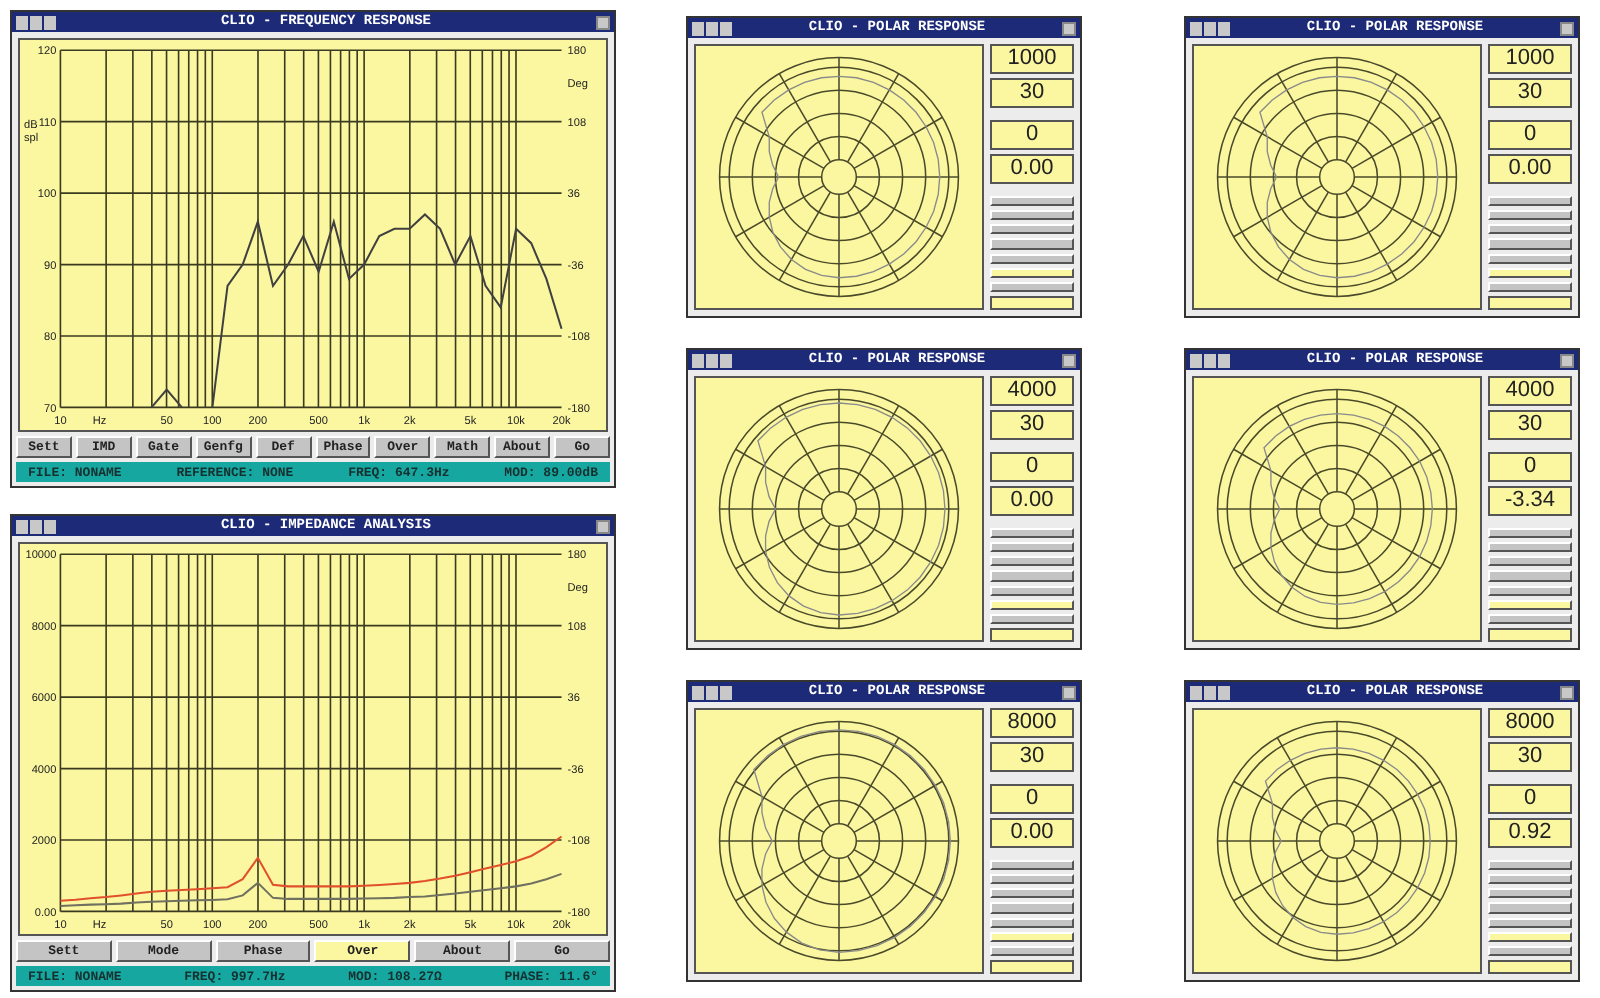 The width and height of the screenshot is (1600, 998). I want to click on value-display: 0.92, so click(1530, 833).